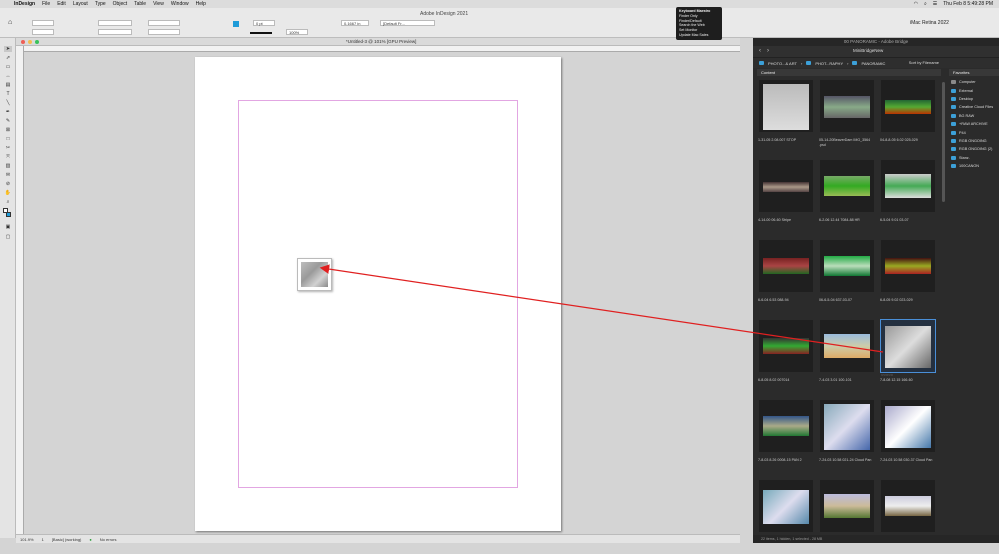 This screenshot has width=999, height=554. I want to click on minimize-icon, so click(30, 42).